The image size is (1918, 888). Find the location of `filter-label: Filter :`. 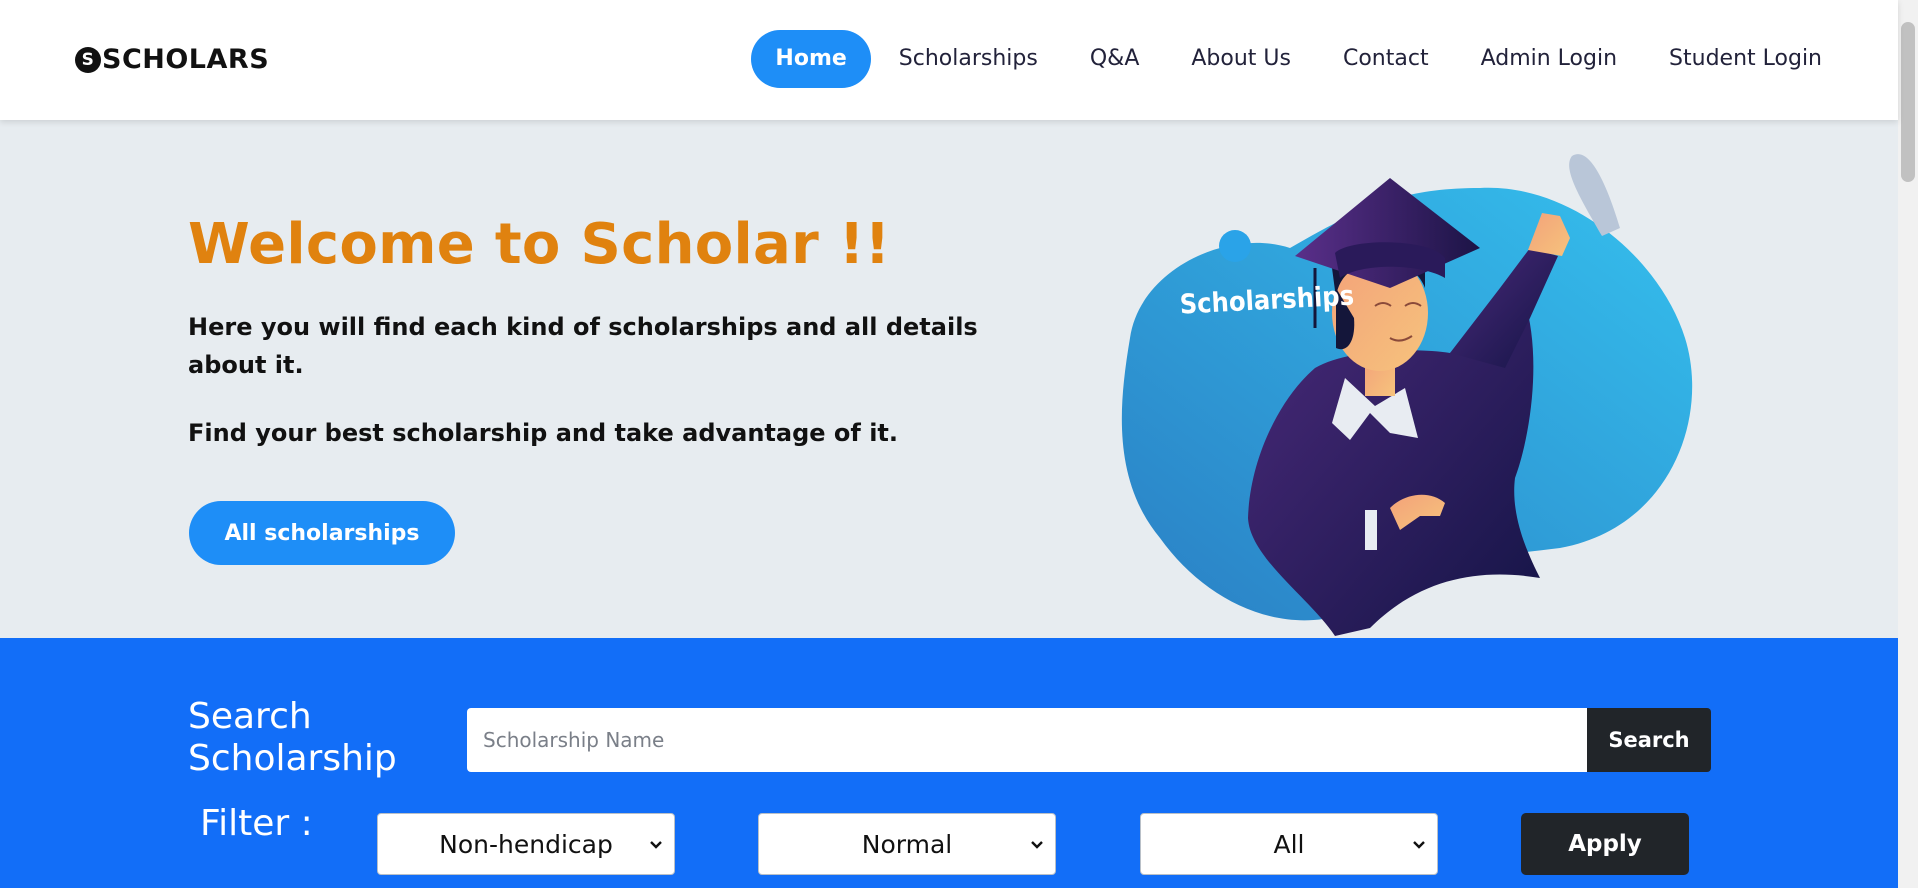

filter-label: Filter : is located at coordinates (256, 823).